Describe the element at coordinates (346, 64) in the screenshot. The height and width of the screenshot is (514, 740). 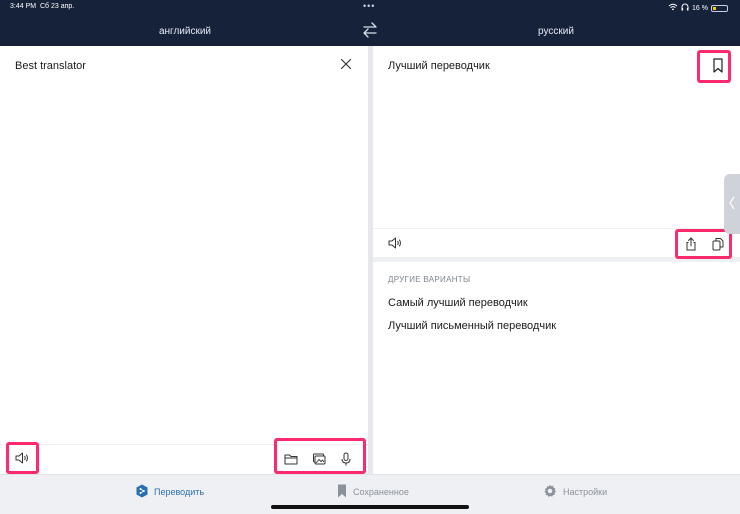
I see `clear-icon` at that location.